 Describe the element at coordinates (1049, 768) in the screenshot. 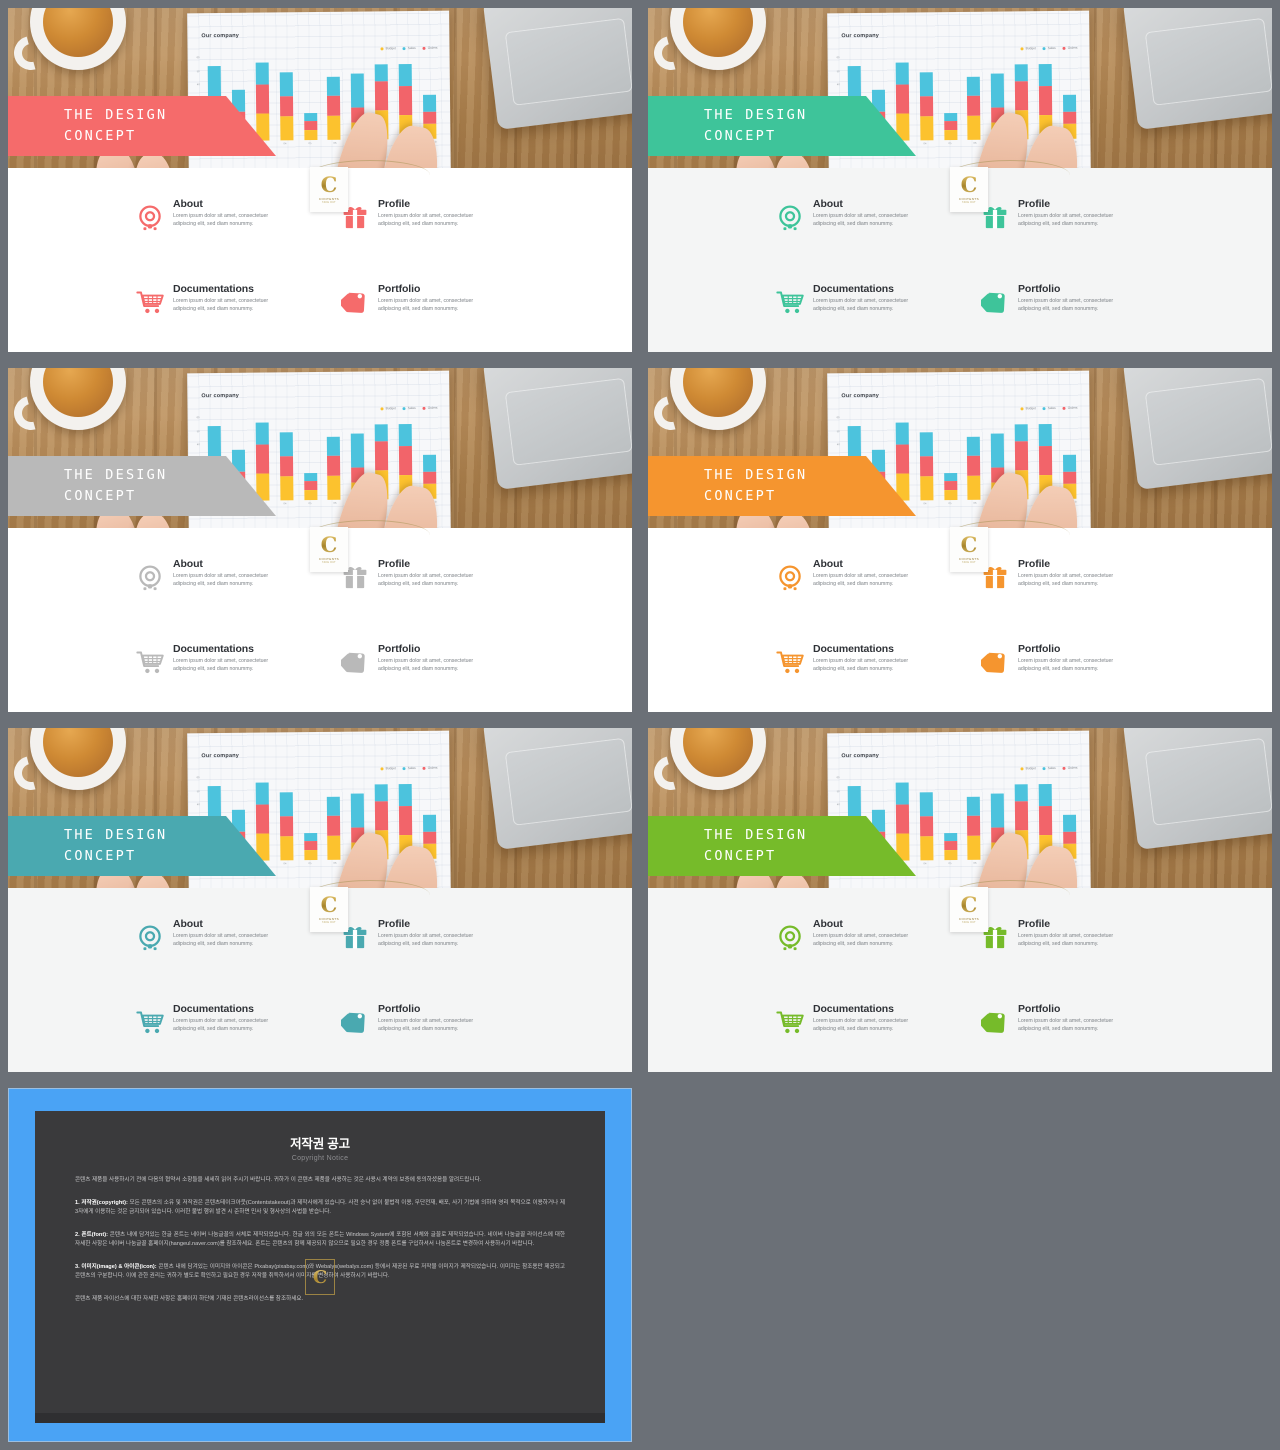

I see `chart-legend: Budget Sales Orders` at that location.